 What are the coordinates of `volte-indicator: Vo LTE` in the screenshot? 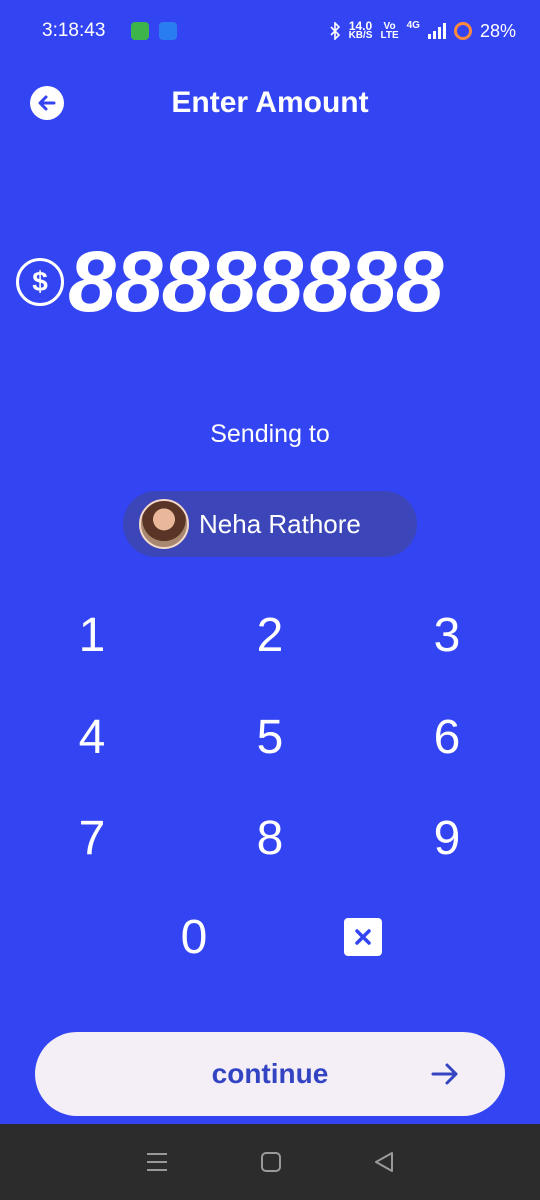 It's located at (389, 31).